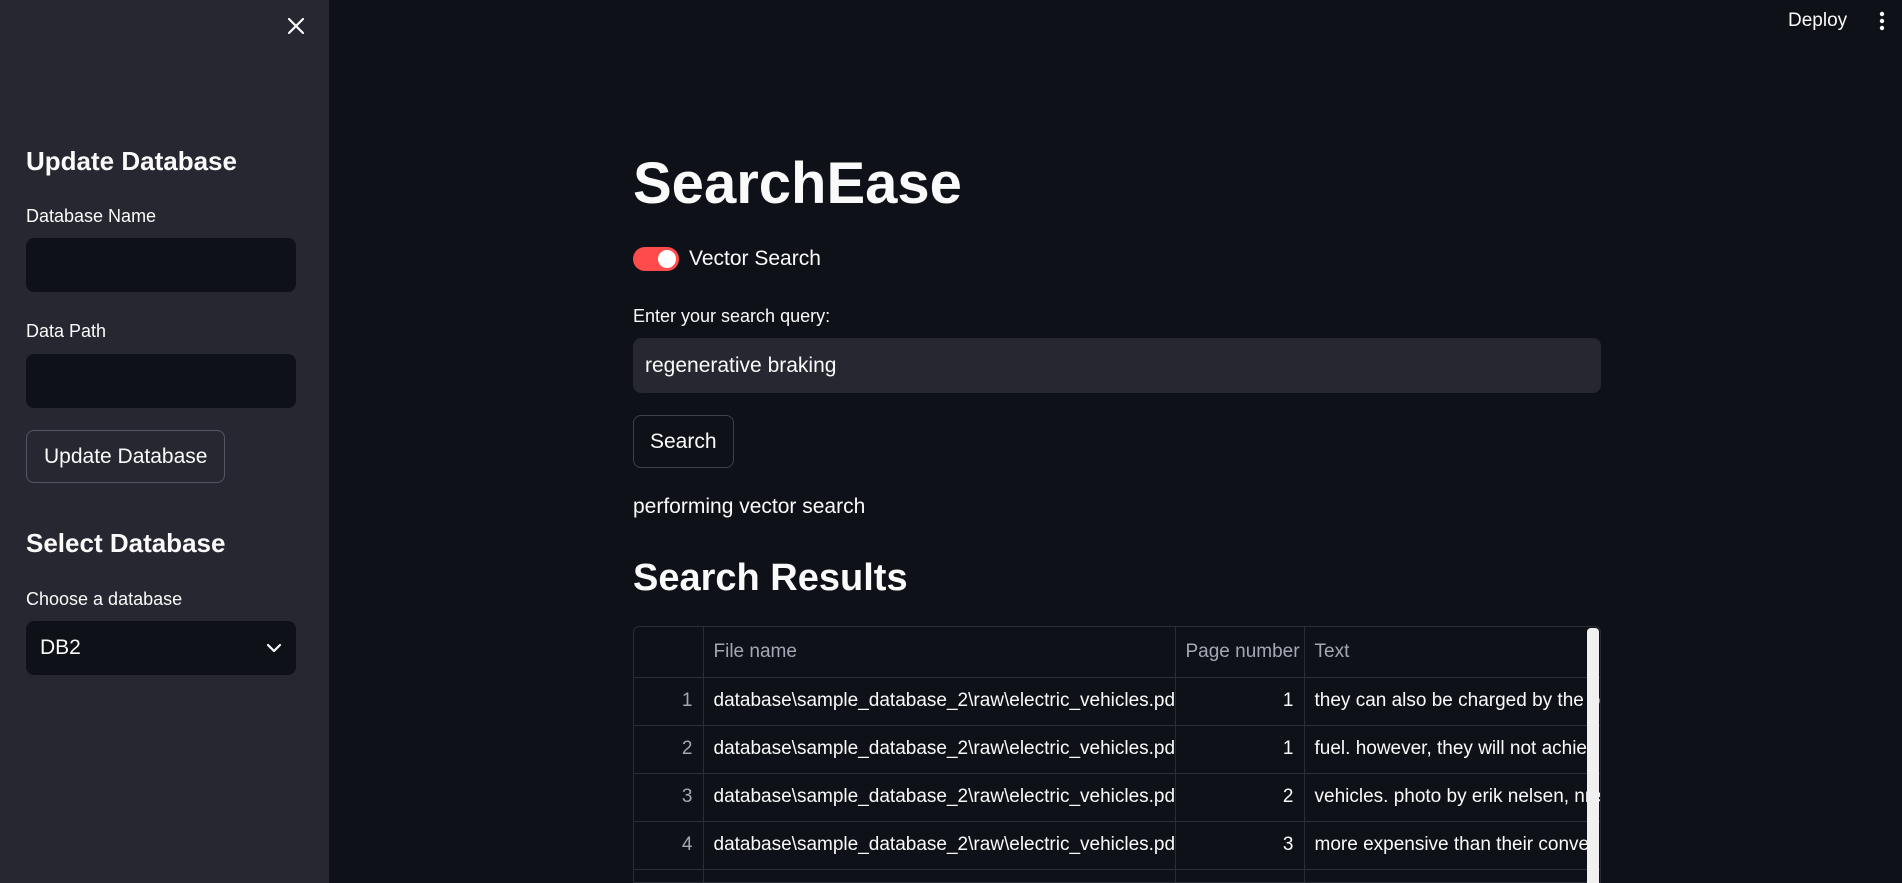  Describe the element at coordinates (1240, 652) in the screenshot. I see `column-header-page-number: Page number` at that location.